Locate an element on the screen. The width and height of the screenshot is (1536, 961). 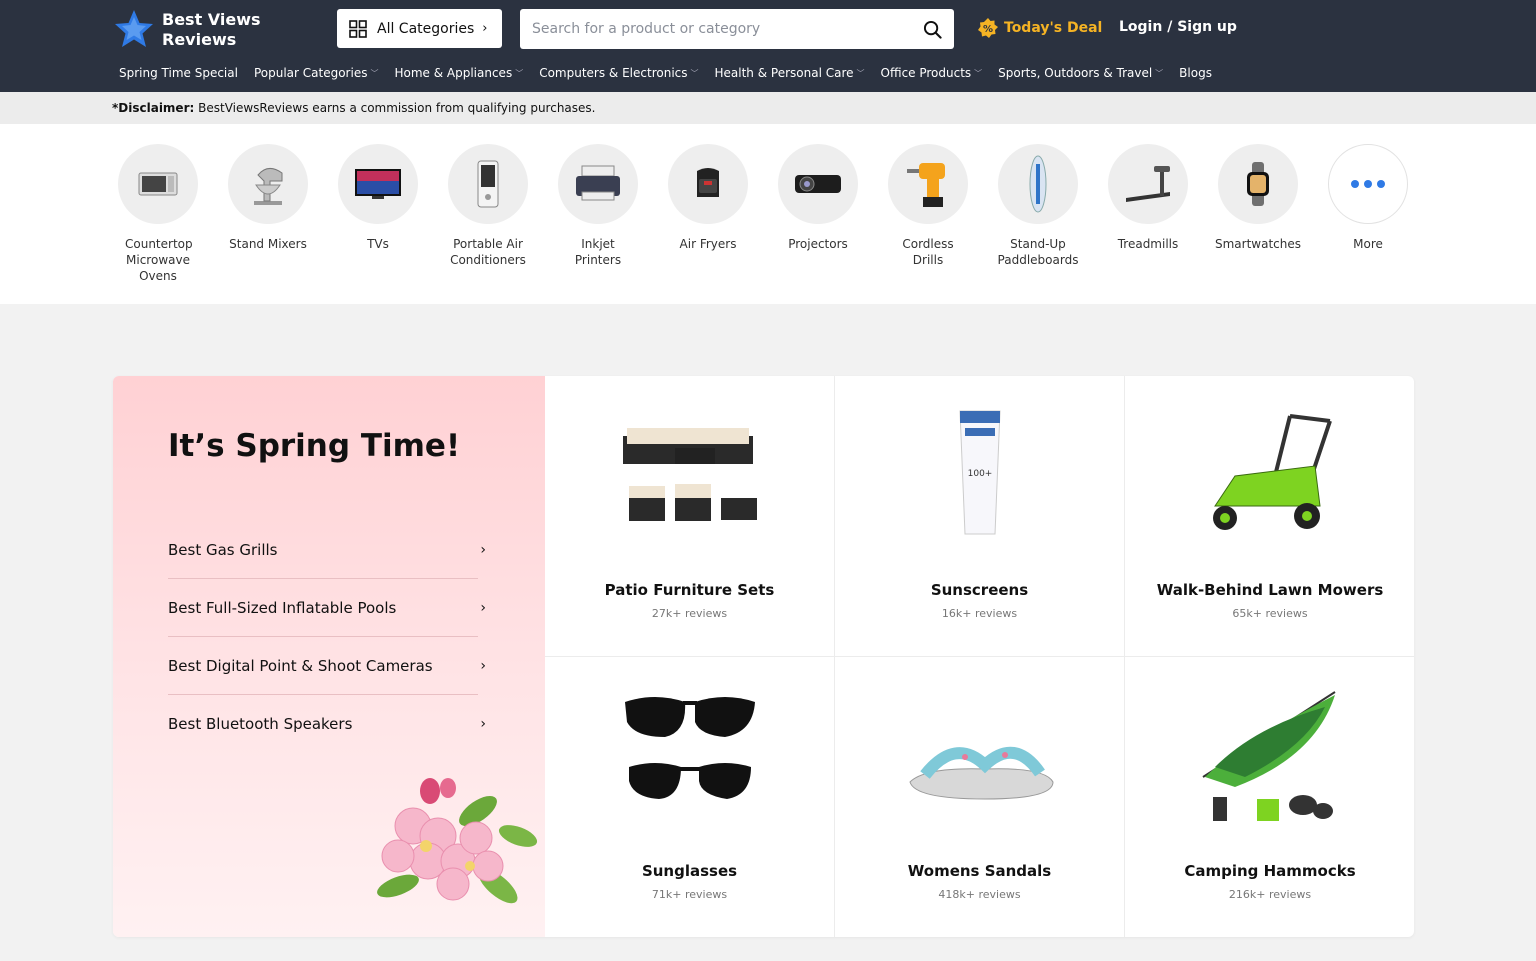
product-card: Patio Furniture Sets 27k+ reviews is located at coordinates (690, 516).